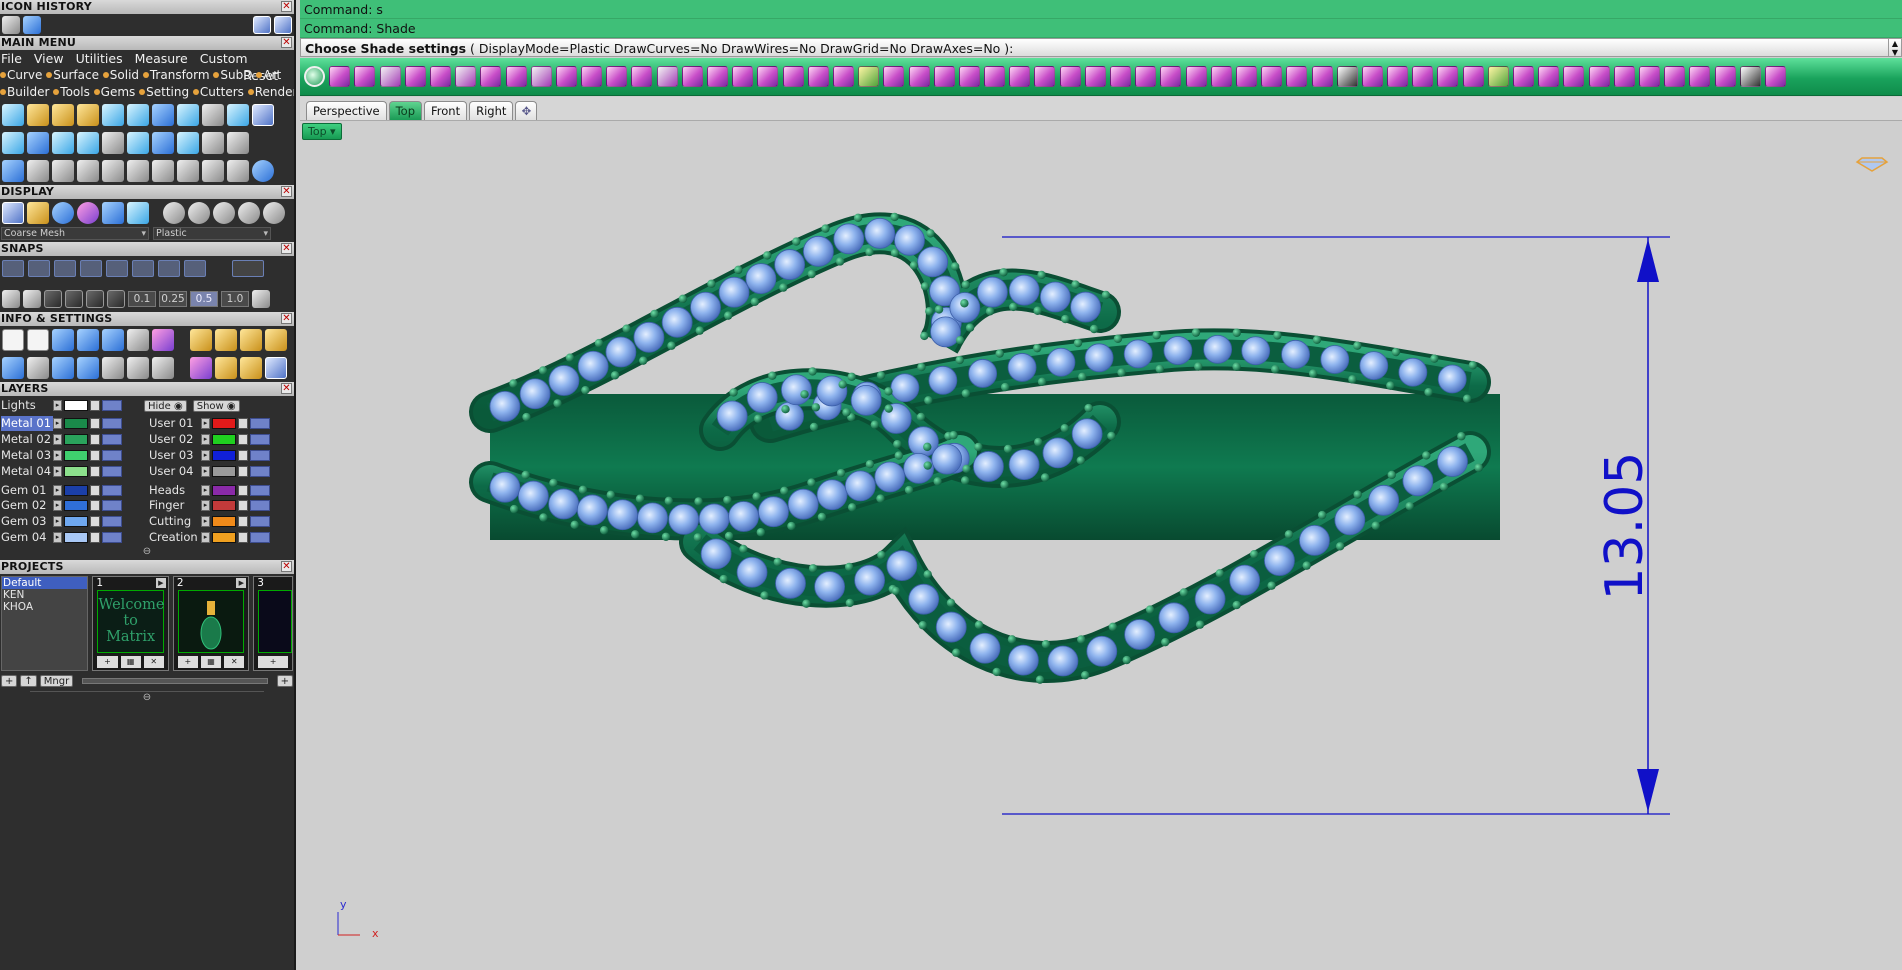 Image resolution: width=1902 pixels, height=970 pixels. Describe the element at coordinates (1625, 526) in the screenshot. I see `dimension-value: 13.05` at that location.